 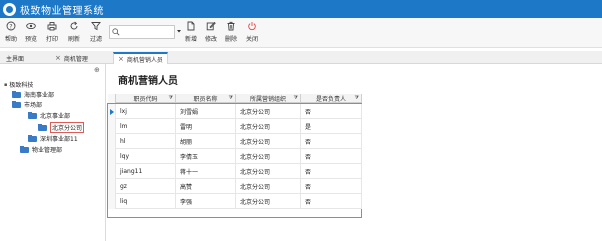 I want to click on tree-node-label: 物业管理部, so click(x=47, y=150).